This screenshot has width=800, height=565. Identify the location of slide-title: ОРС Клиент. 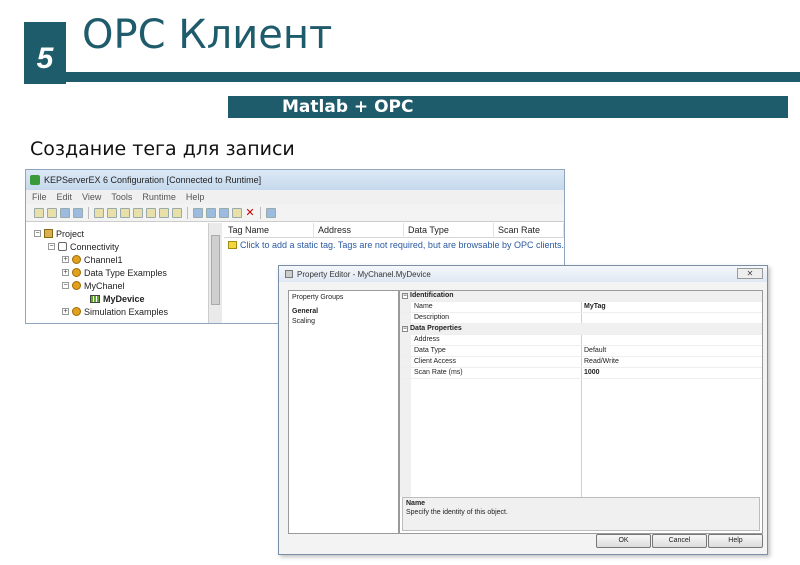
(207, 35).